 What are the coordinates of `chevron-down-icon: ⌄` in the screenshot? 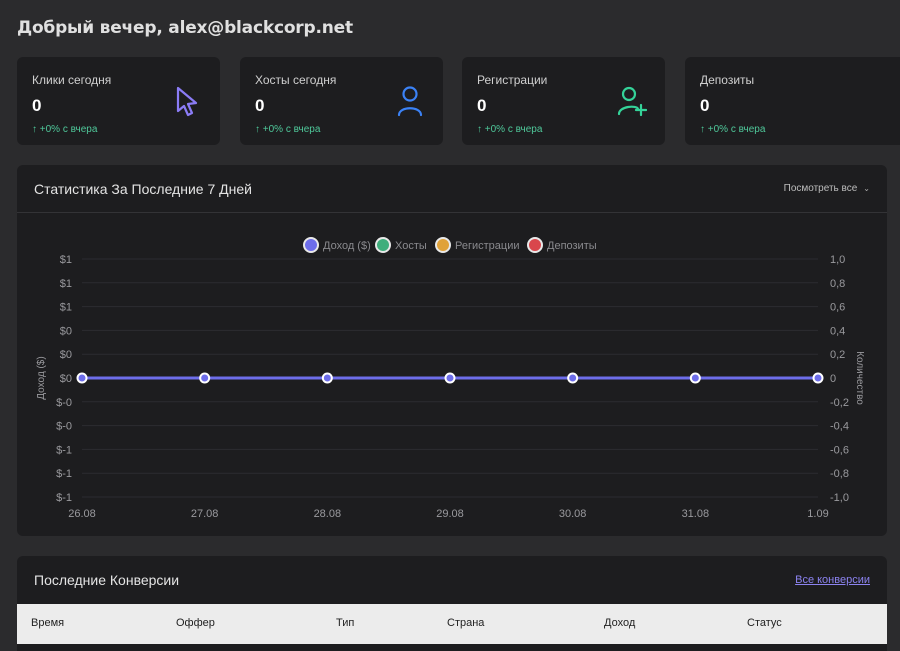 It's located at (866, 188).